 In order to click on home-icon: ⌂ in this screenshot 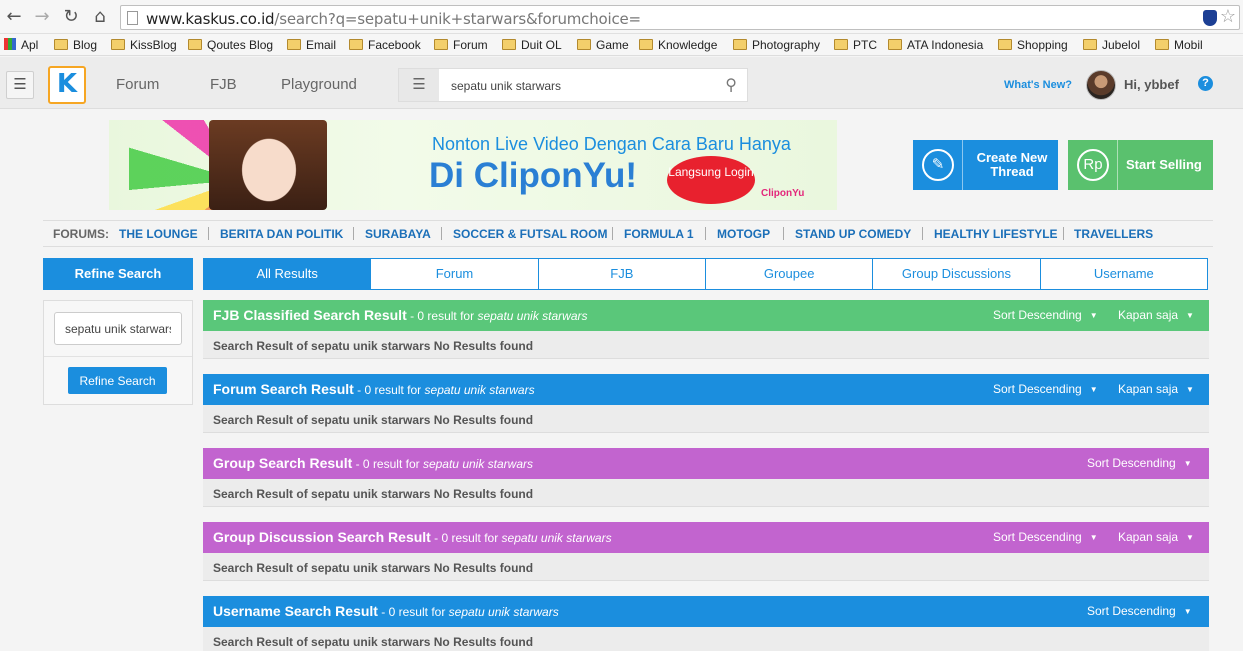, I will do `click(100, 17)`.